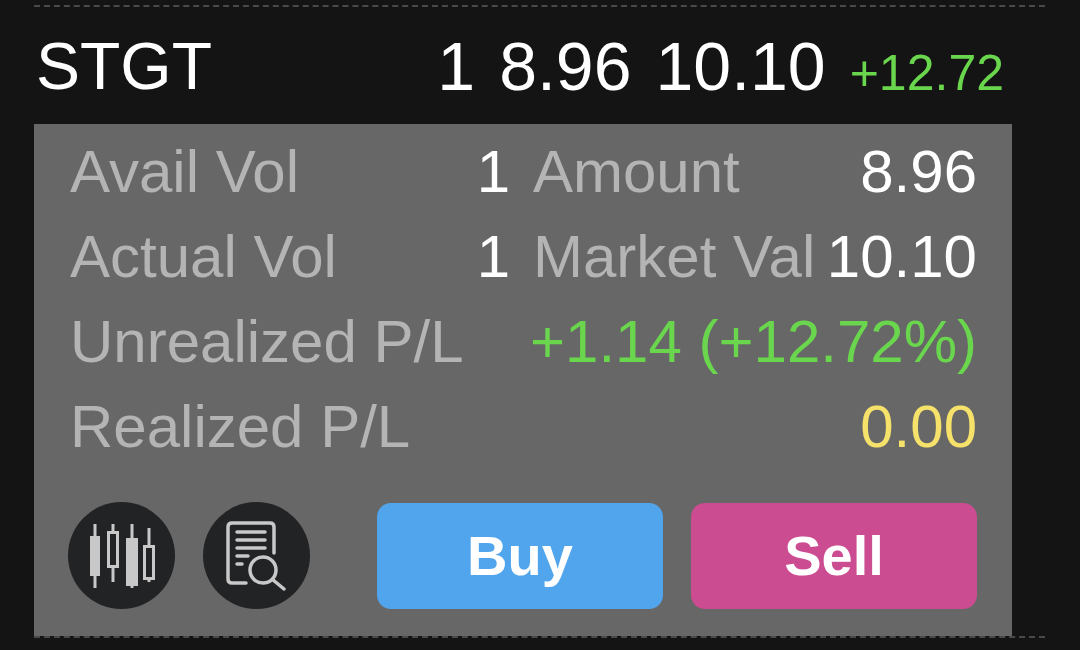 The height and width of the screenshot is (650, 1080). Describe the element at coordinates (267, 341) in the screenshot. I see `field-label: Unrealized P/L` at that location.